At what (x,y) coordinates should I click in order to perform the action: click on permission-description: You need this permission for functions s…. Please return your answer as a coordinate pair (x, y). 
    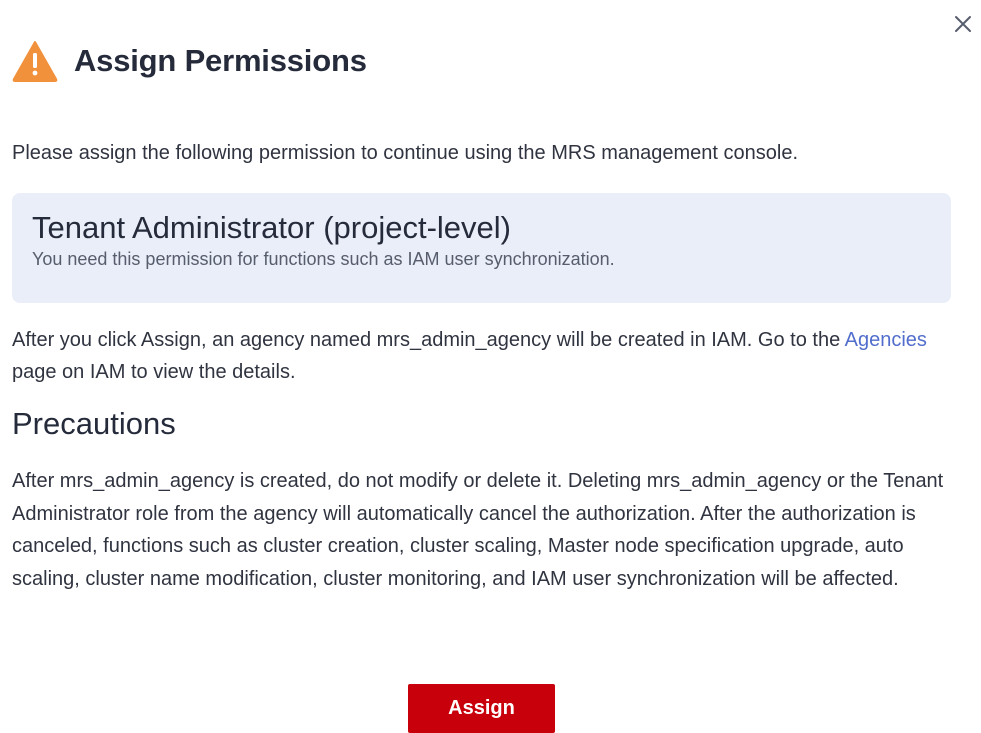
    Looking at the image, I should click on (323, 259).